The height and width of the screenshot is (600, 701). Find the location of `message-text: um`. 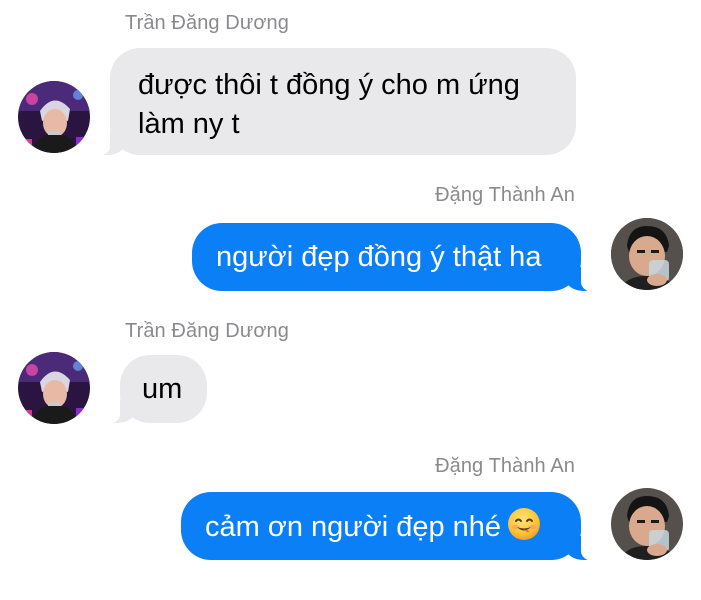

message-text: um is located at coordinates (162, 389).